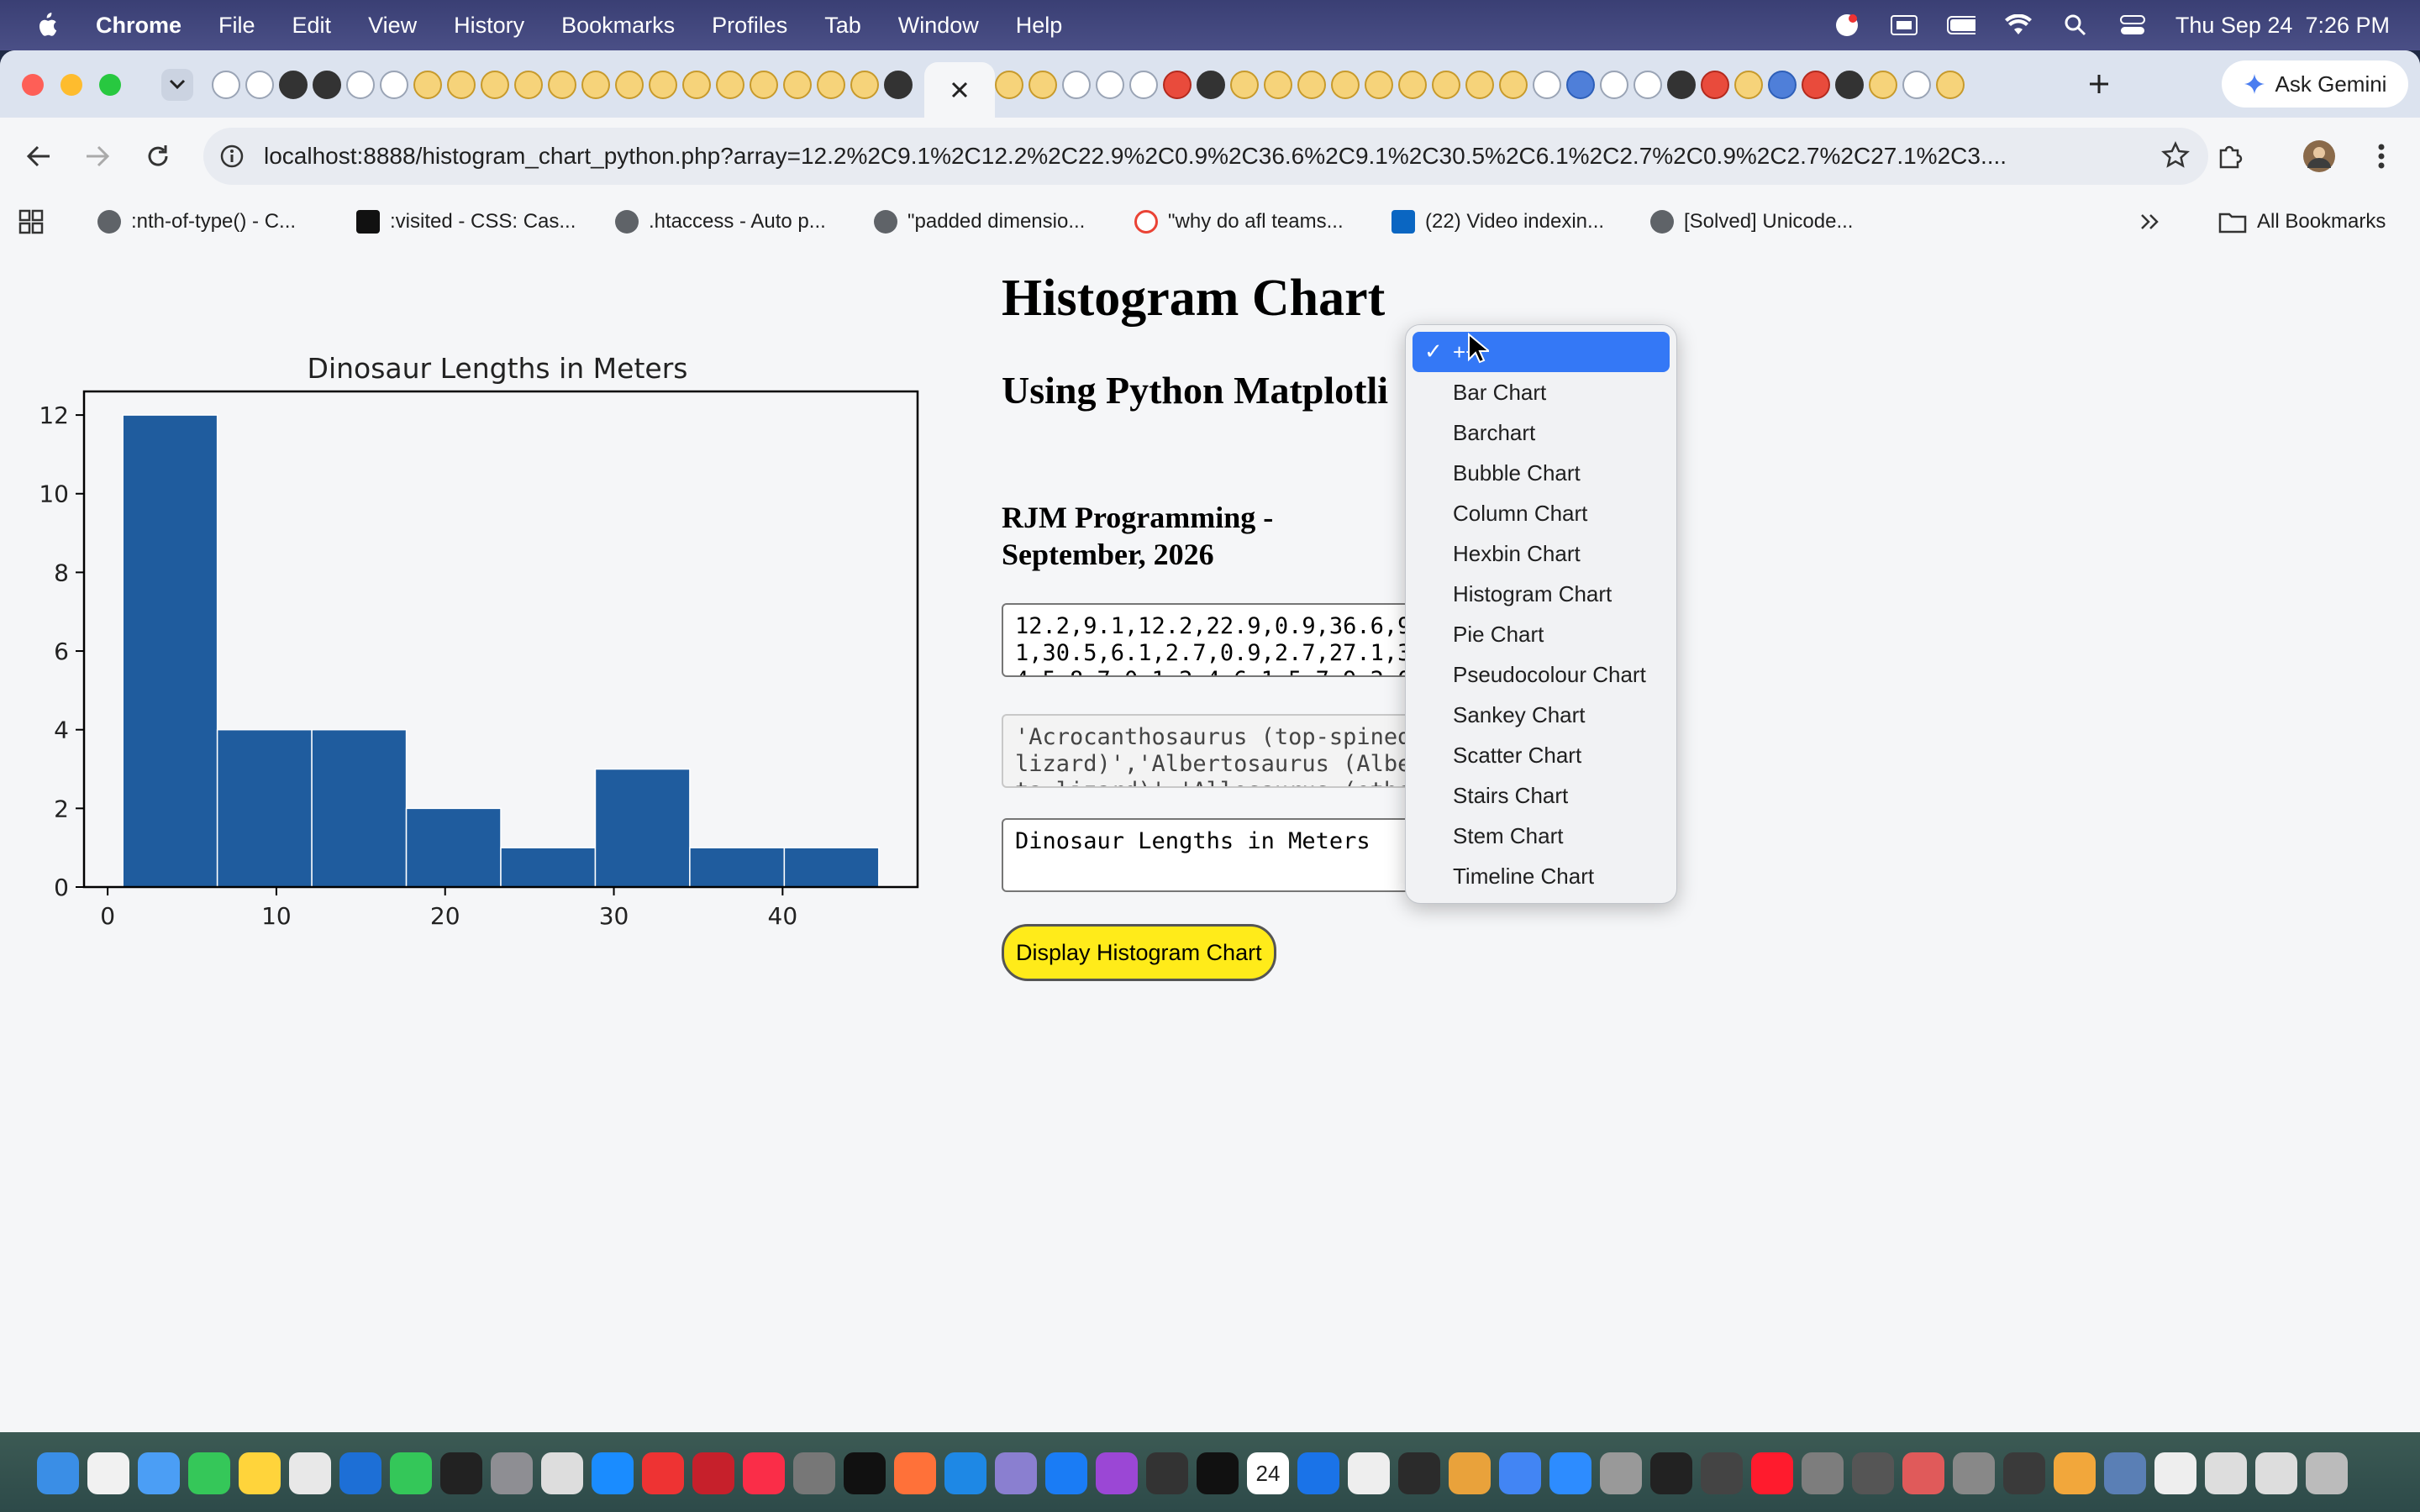 This screenshot has height=1512, width=2420. What do you see at coordinates (1218, 1473) in the screenshot?
I see `terminal-icon` at bounding box center [1218, 1473].